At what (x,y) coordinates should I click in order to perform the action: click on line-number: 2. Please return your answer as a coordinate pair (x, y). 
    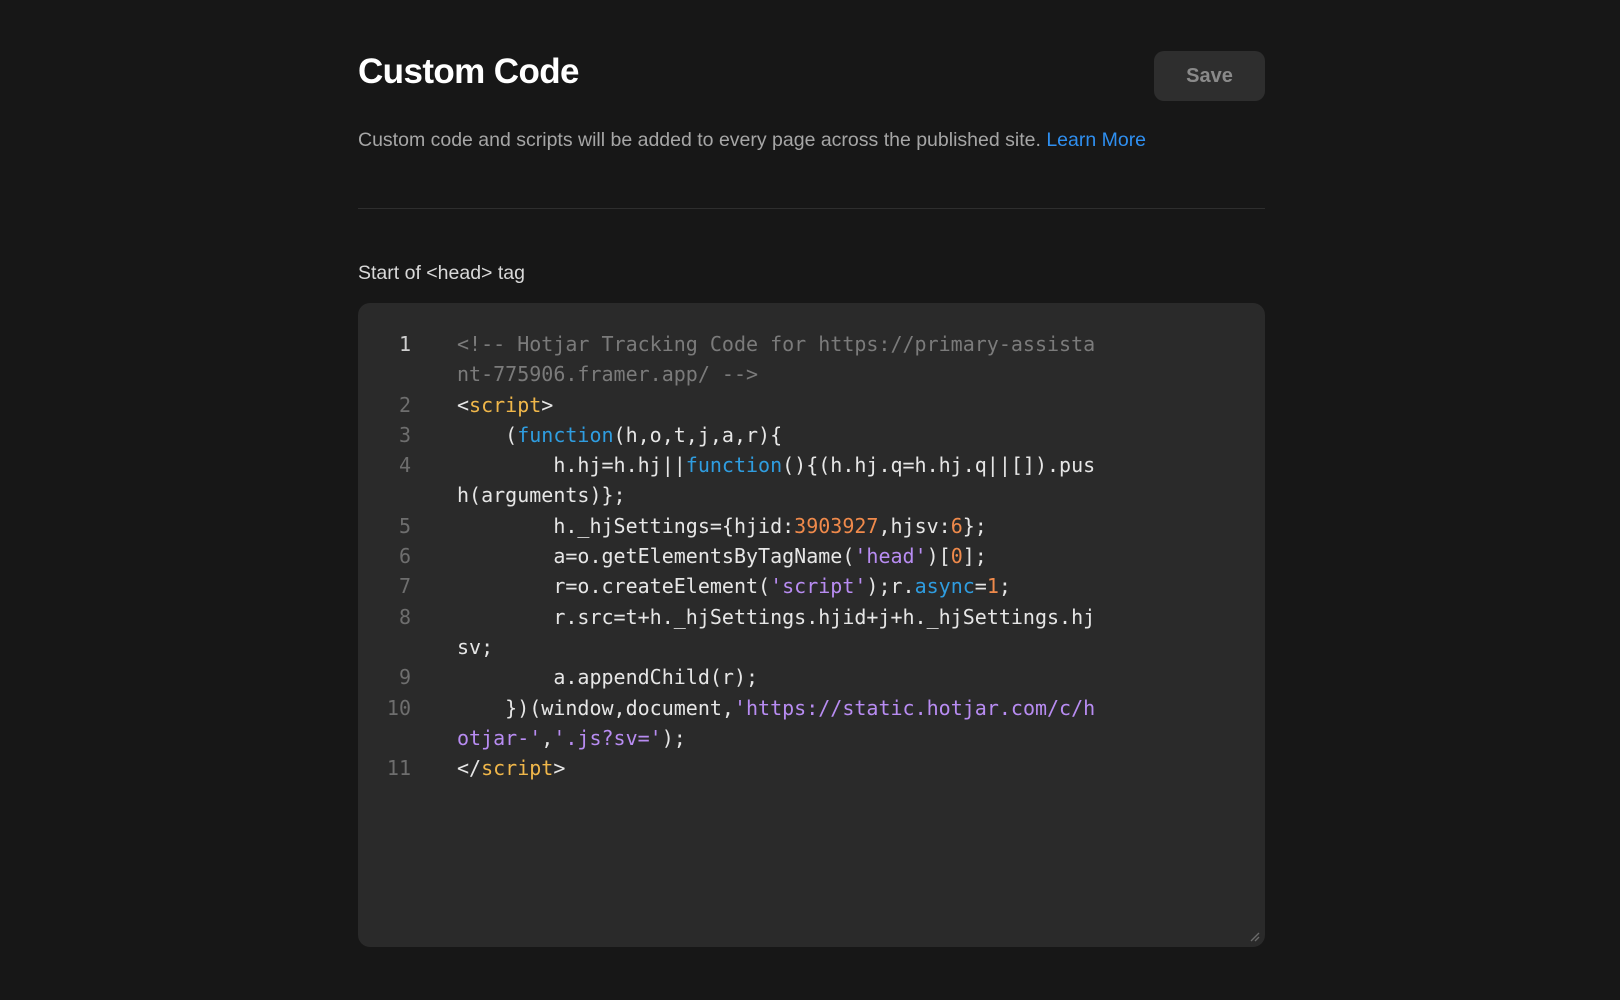
    Looking at the image, I should click on (404, 404).